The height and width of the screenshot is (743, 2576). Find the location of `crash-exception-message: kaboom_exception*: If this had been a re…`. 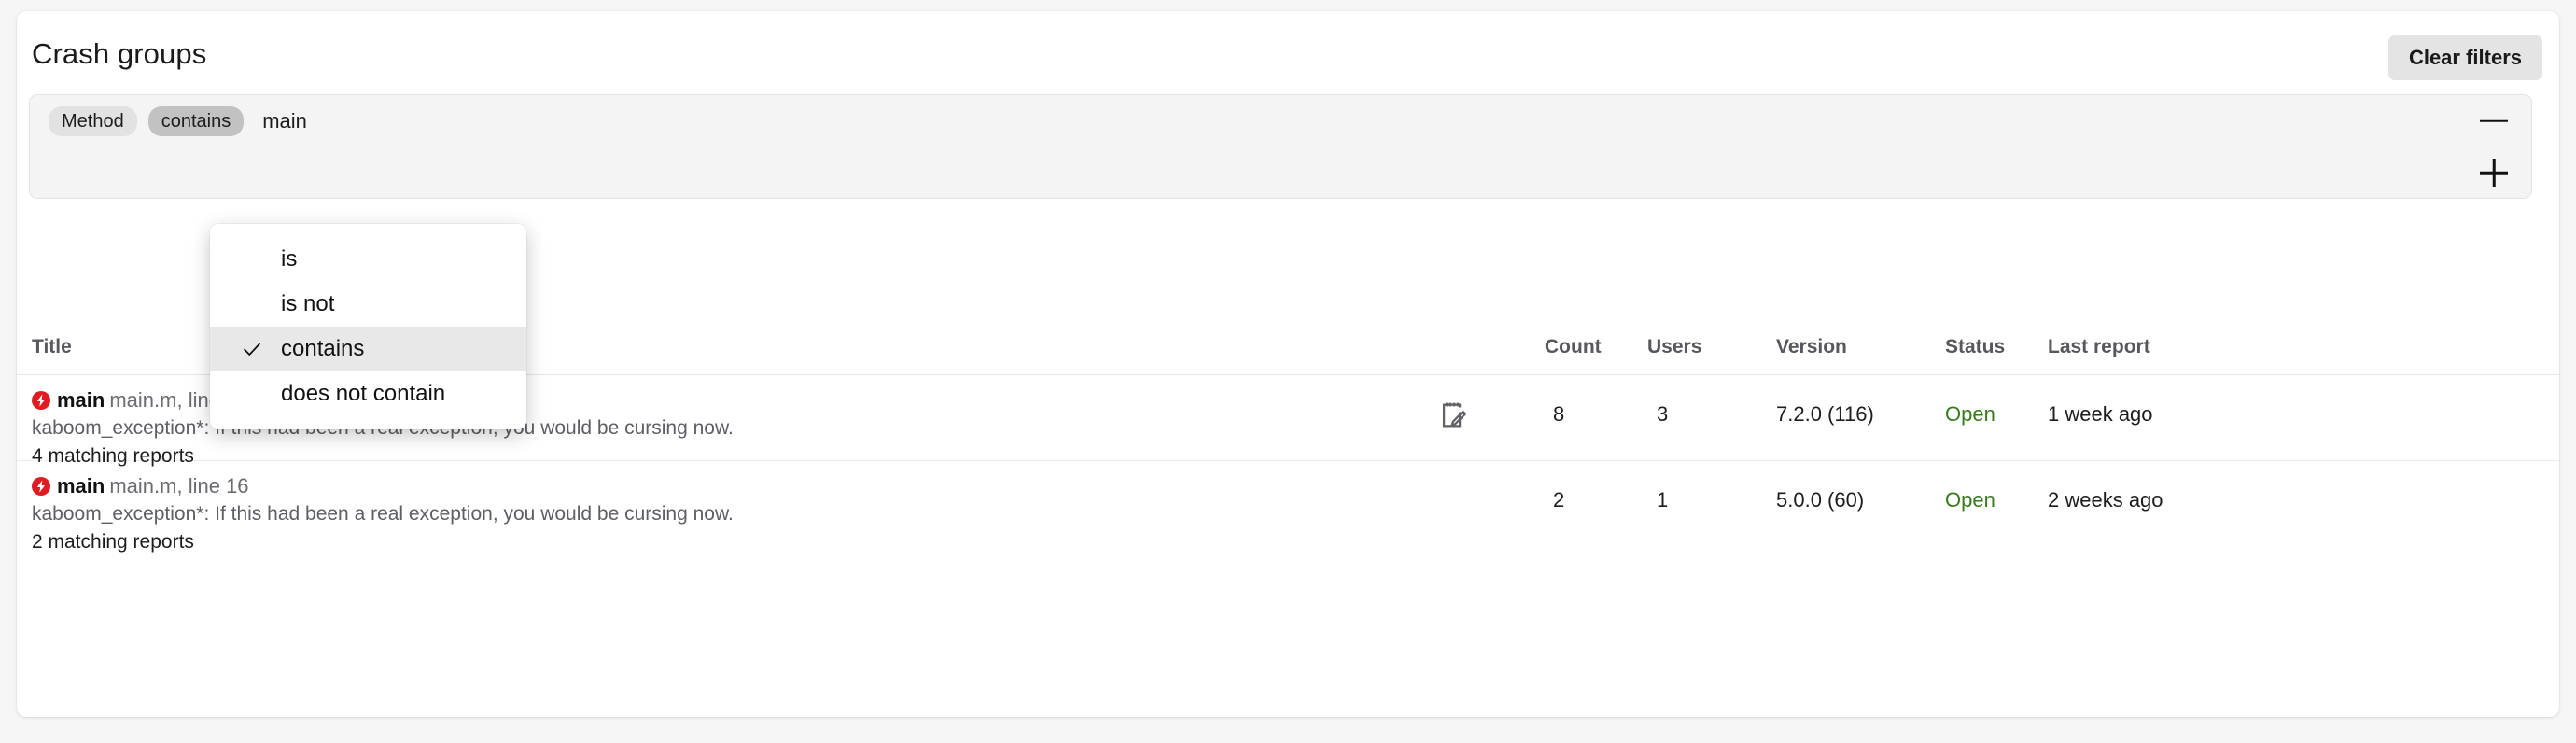

crash-exception-message: kaboom_exception*: If this had been a re… is located at coordinates (383, 513).